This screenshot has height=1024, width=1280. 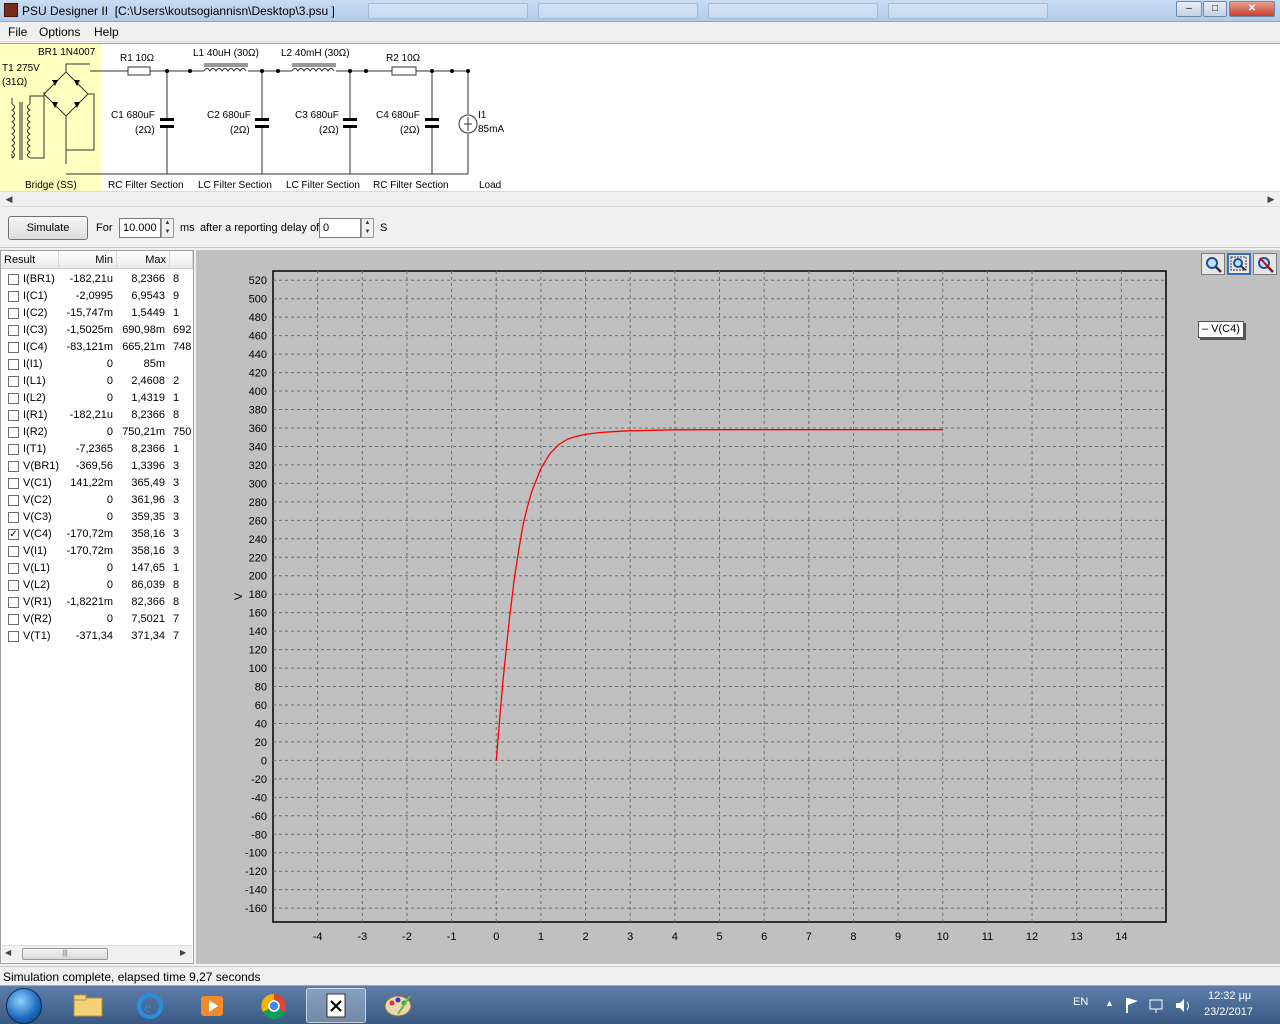 I want to click on result-row: I(I1) 0 85m, so click(x=97, y=364).